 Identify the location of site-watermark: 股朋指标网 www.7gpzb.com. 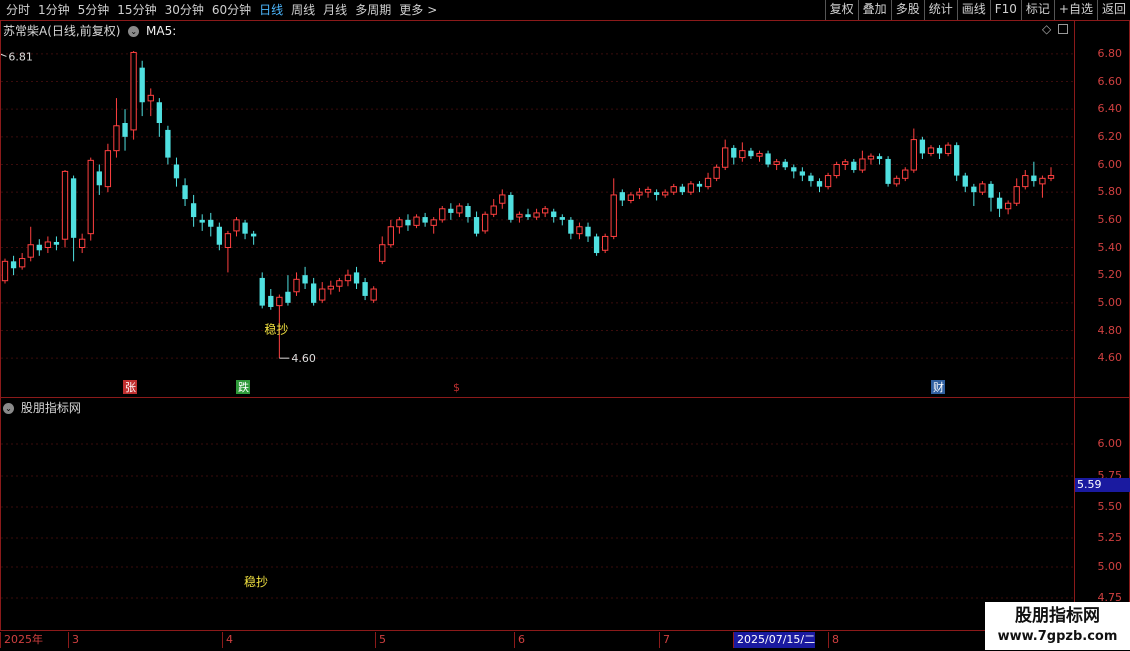
(1057, 626).